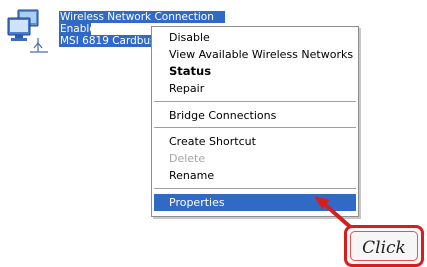 Image resolution: width=427 pixels, height=267 pixels. What do you see at coordinates (255, 141) in the screenshot?
I see `menu-item-create-shortcut: Create Shortcut` at bounding box center [255, 141].